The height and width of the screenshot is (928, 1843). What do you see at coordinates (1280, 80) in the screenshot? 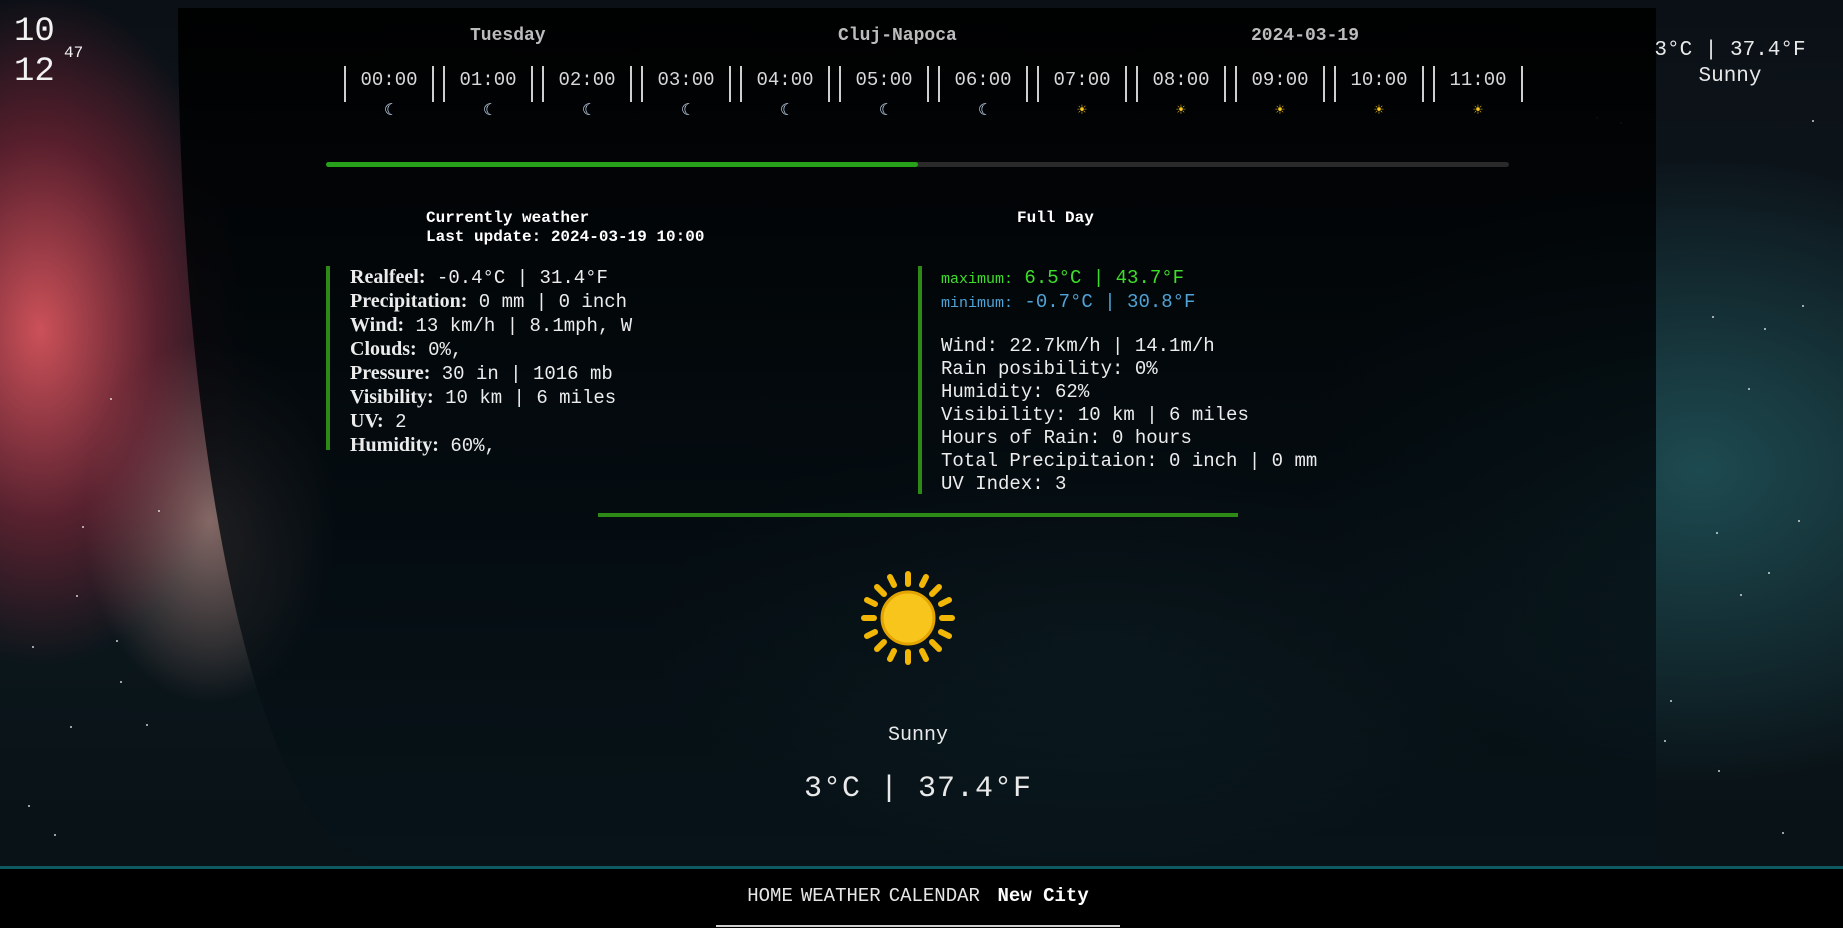
I see `hour-time: 09:00` at bounding box center [1280, 80].